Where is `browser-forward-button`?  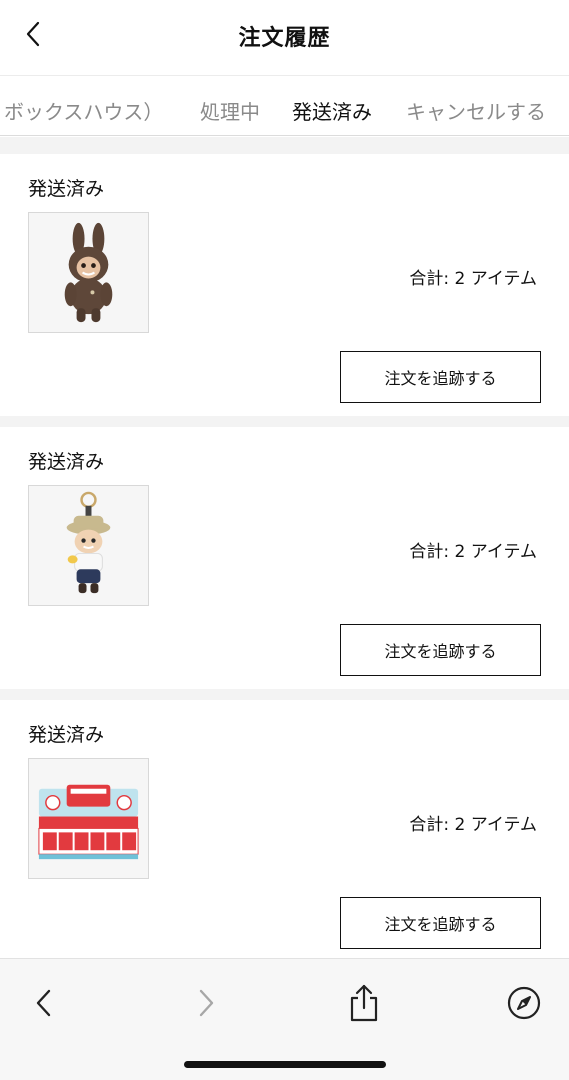
browser-forward-button is located at coordinates (206, 1003).